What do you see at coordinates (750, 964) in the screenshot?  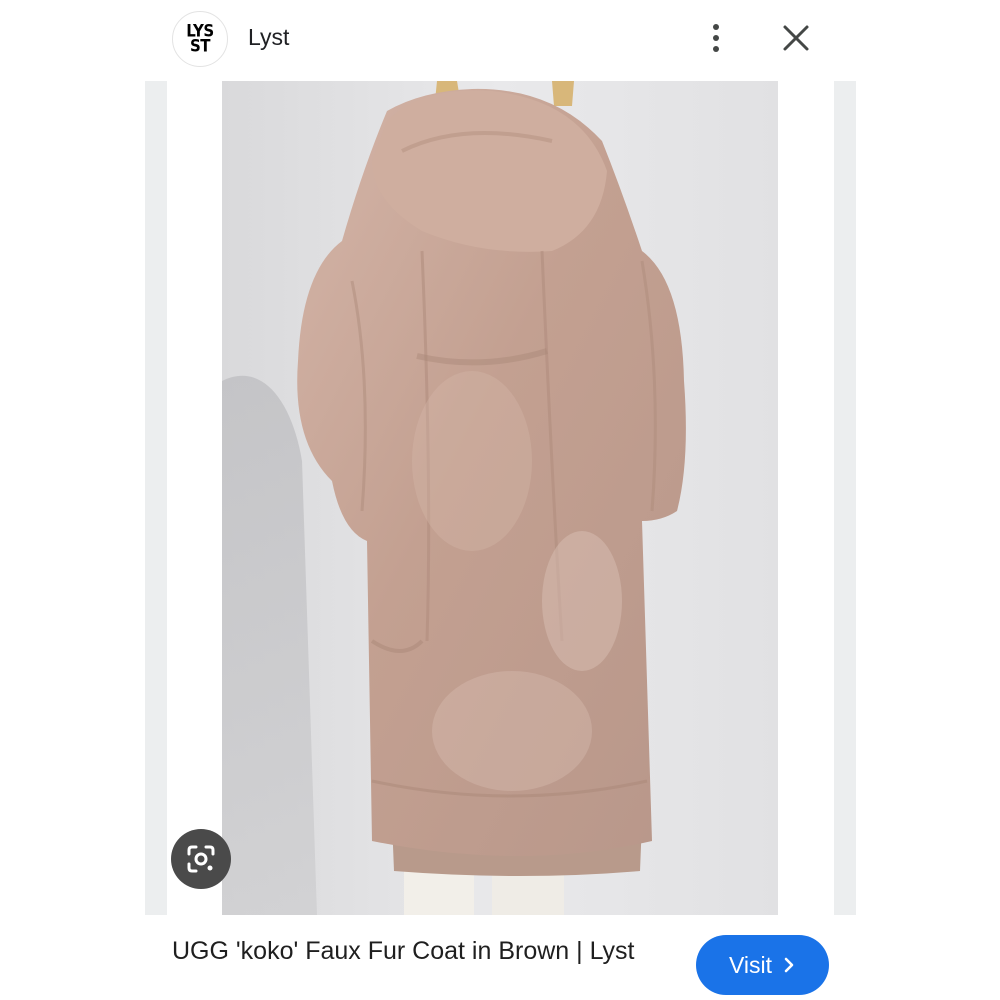 I see `visit-label: Visit` at bounding box center [750, 964].